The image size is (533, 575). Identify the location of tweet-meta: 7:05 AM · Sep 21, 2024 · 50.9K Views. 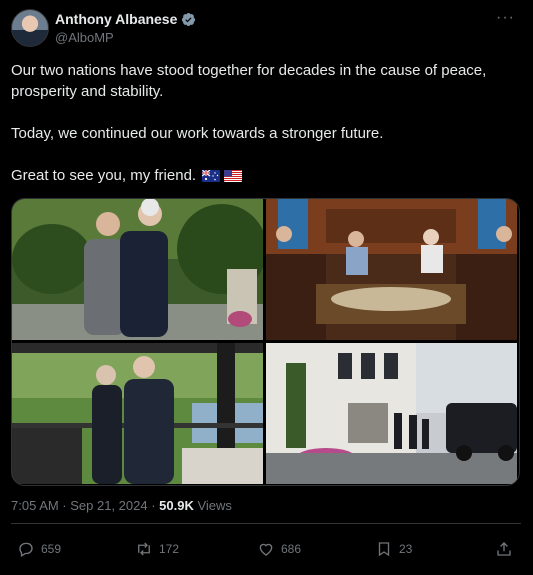
(121, 505).